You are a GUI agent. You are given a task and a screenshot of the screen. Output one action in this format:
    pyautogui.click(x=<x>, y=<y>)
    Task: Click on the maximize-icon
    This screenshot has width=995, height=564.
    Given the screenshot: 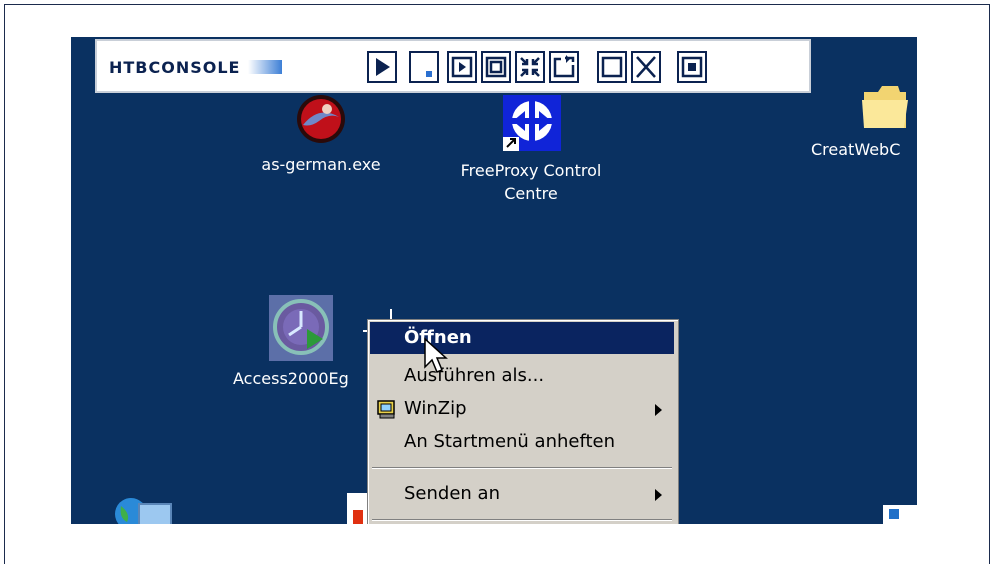 What is the action you would take?
    pyautogui.click(x=612, y=67)
    